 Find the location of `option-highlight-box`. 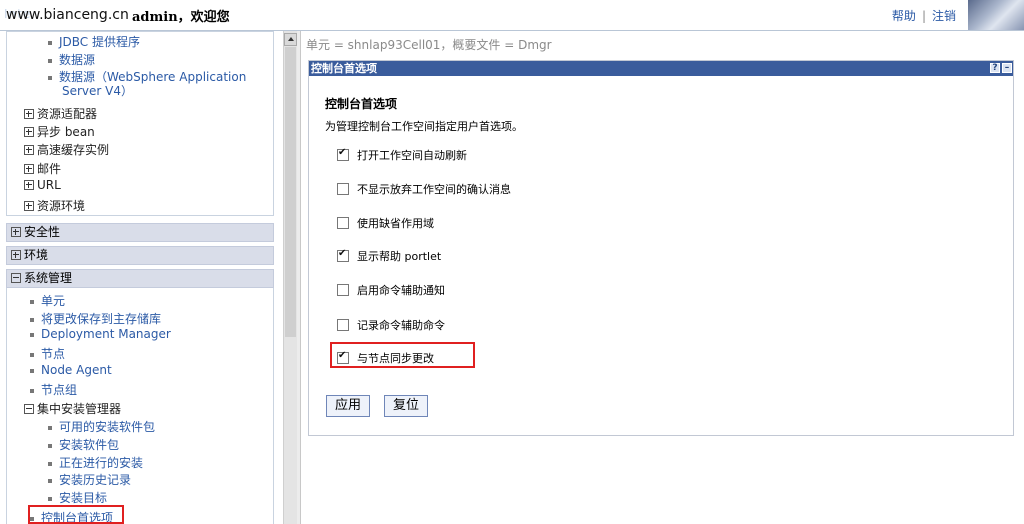

option-highlight-box is located at coordinates (402, 355).